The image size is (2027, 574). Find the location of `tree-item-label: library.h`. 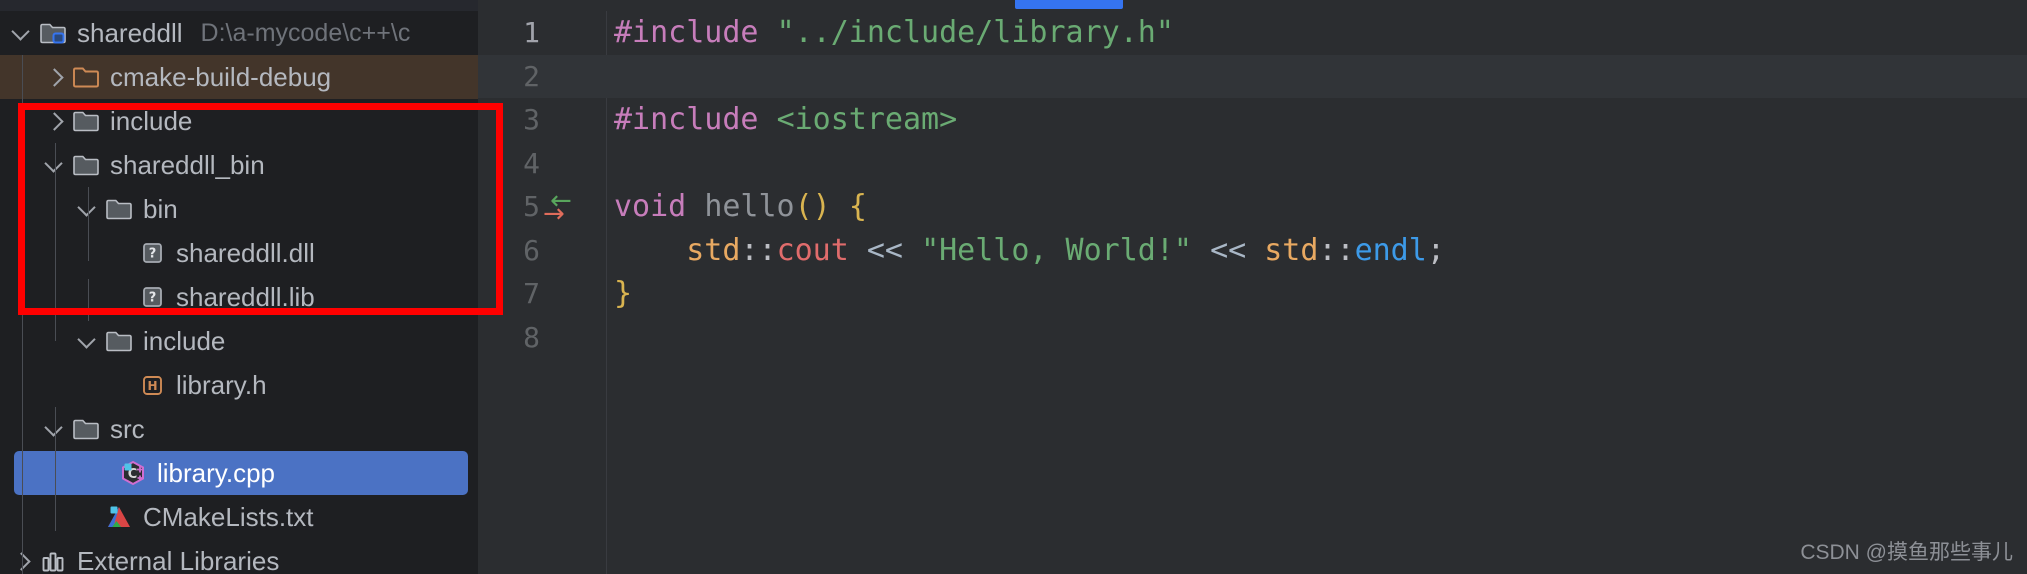

tree-item-label: library.h is located at coordinates (221, 384).